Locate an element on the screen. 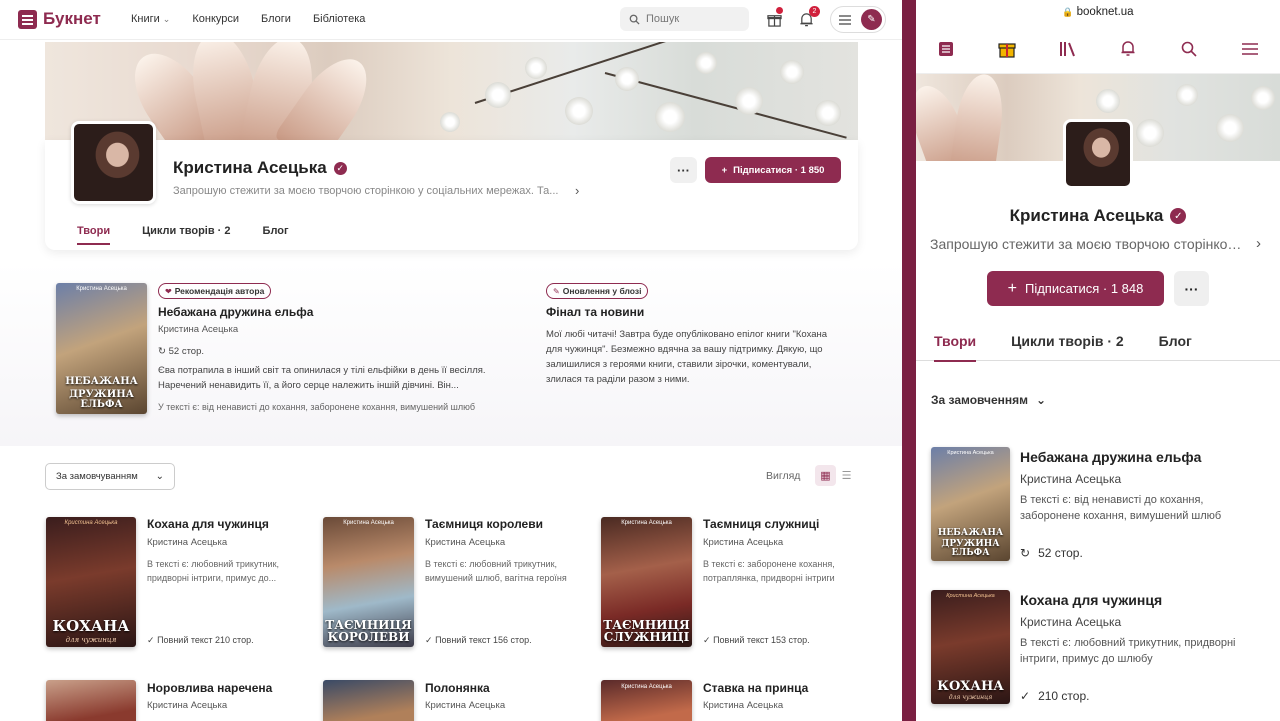  featured-book-title: Небажана дружина ельфа is located at coordinates (235, 312).